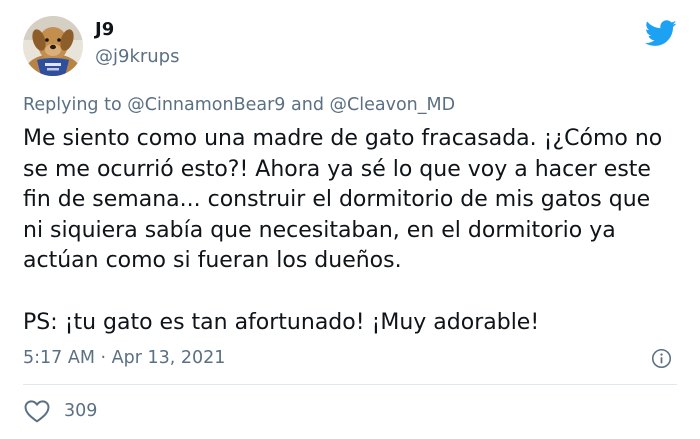 The image size is (700, 439). What do you see at coordinates (350, 384) in the screenshot?
I see `divider` at bounding box center [350, 384].